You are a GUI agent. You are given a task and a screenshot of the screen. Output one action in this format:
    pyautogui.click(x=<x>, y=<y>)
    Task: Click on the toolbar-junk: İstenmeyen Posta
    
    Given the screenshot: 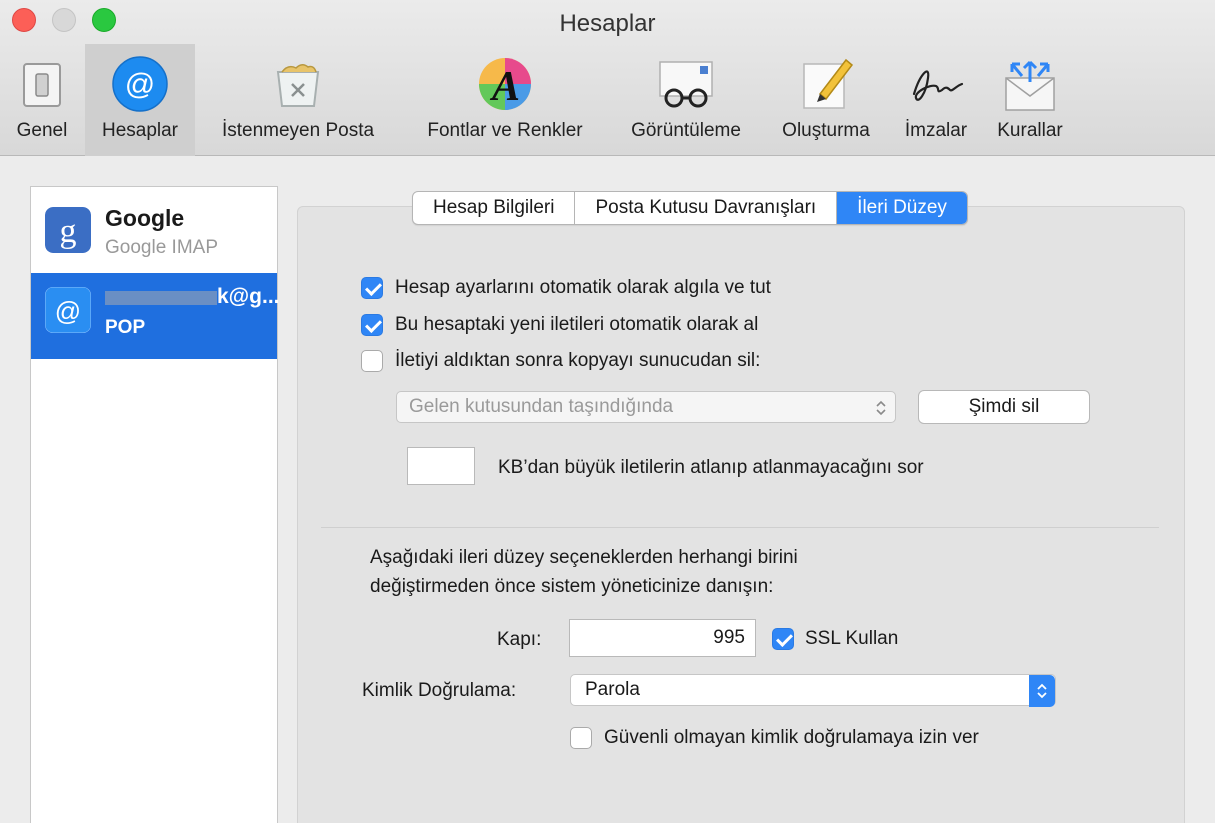 What is the action you would take?
    pyautogui.click(x=298, y=100)
    